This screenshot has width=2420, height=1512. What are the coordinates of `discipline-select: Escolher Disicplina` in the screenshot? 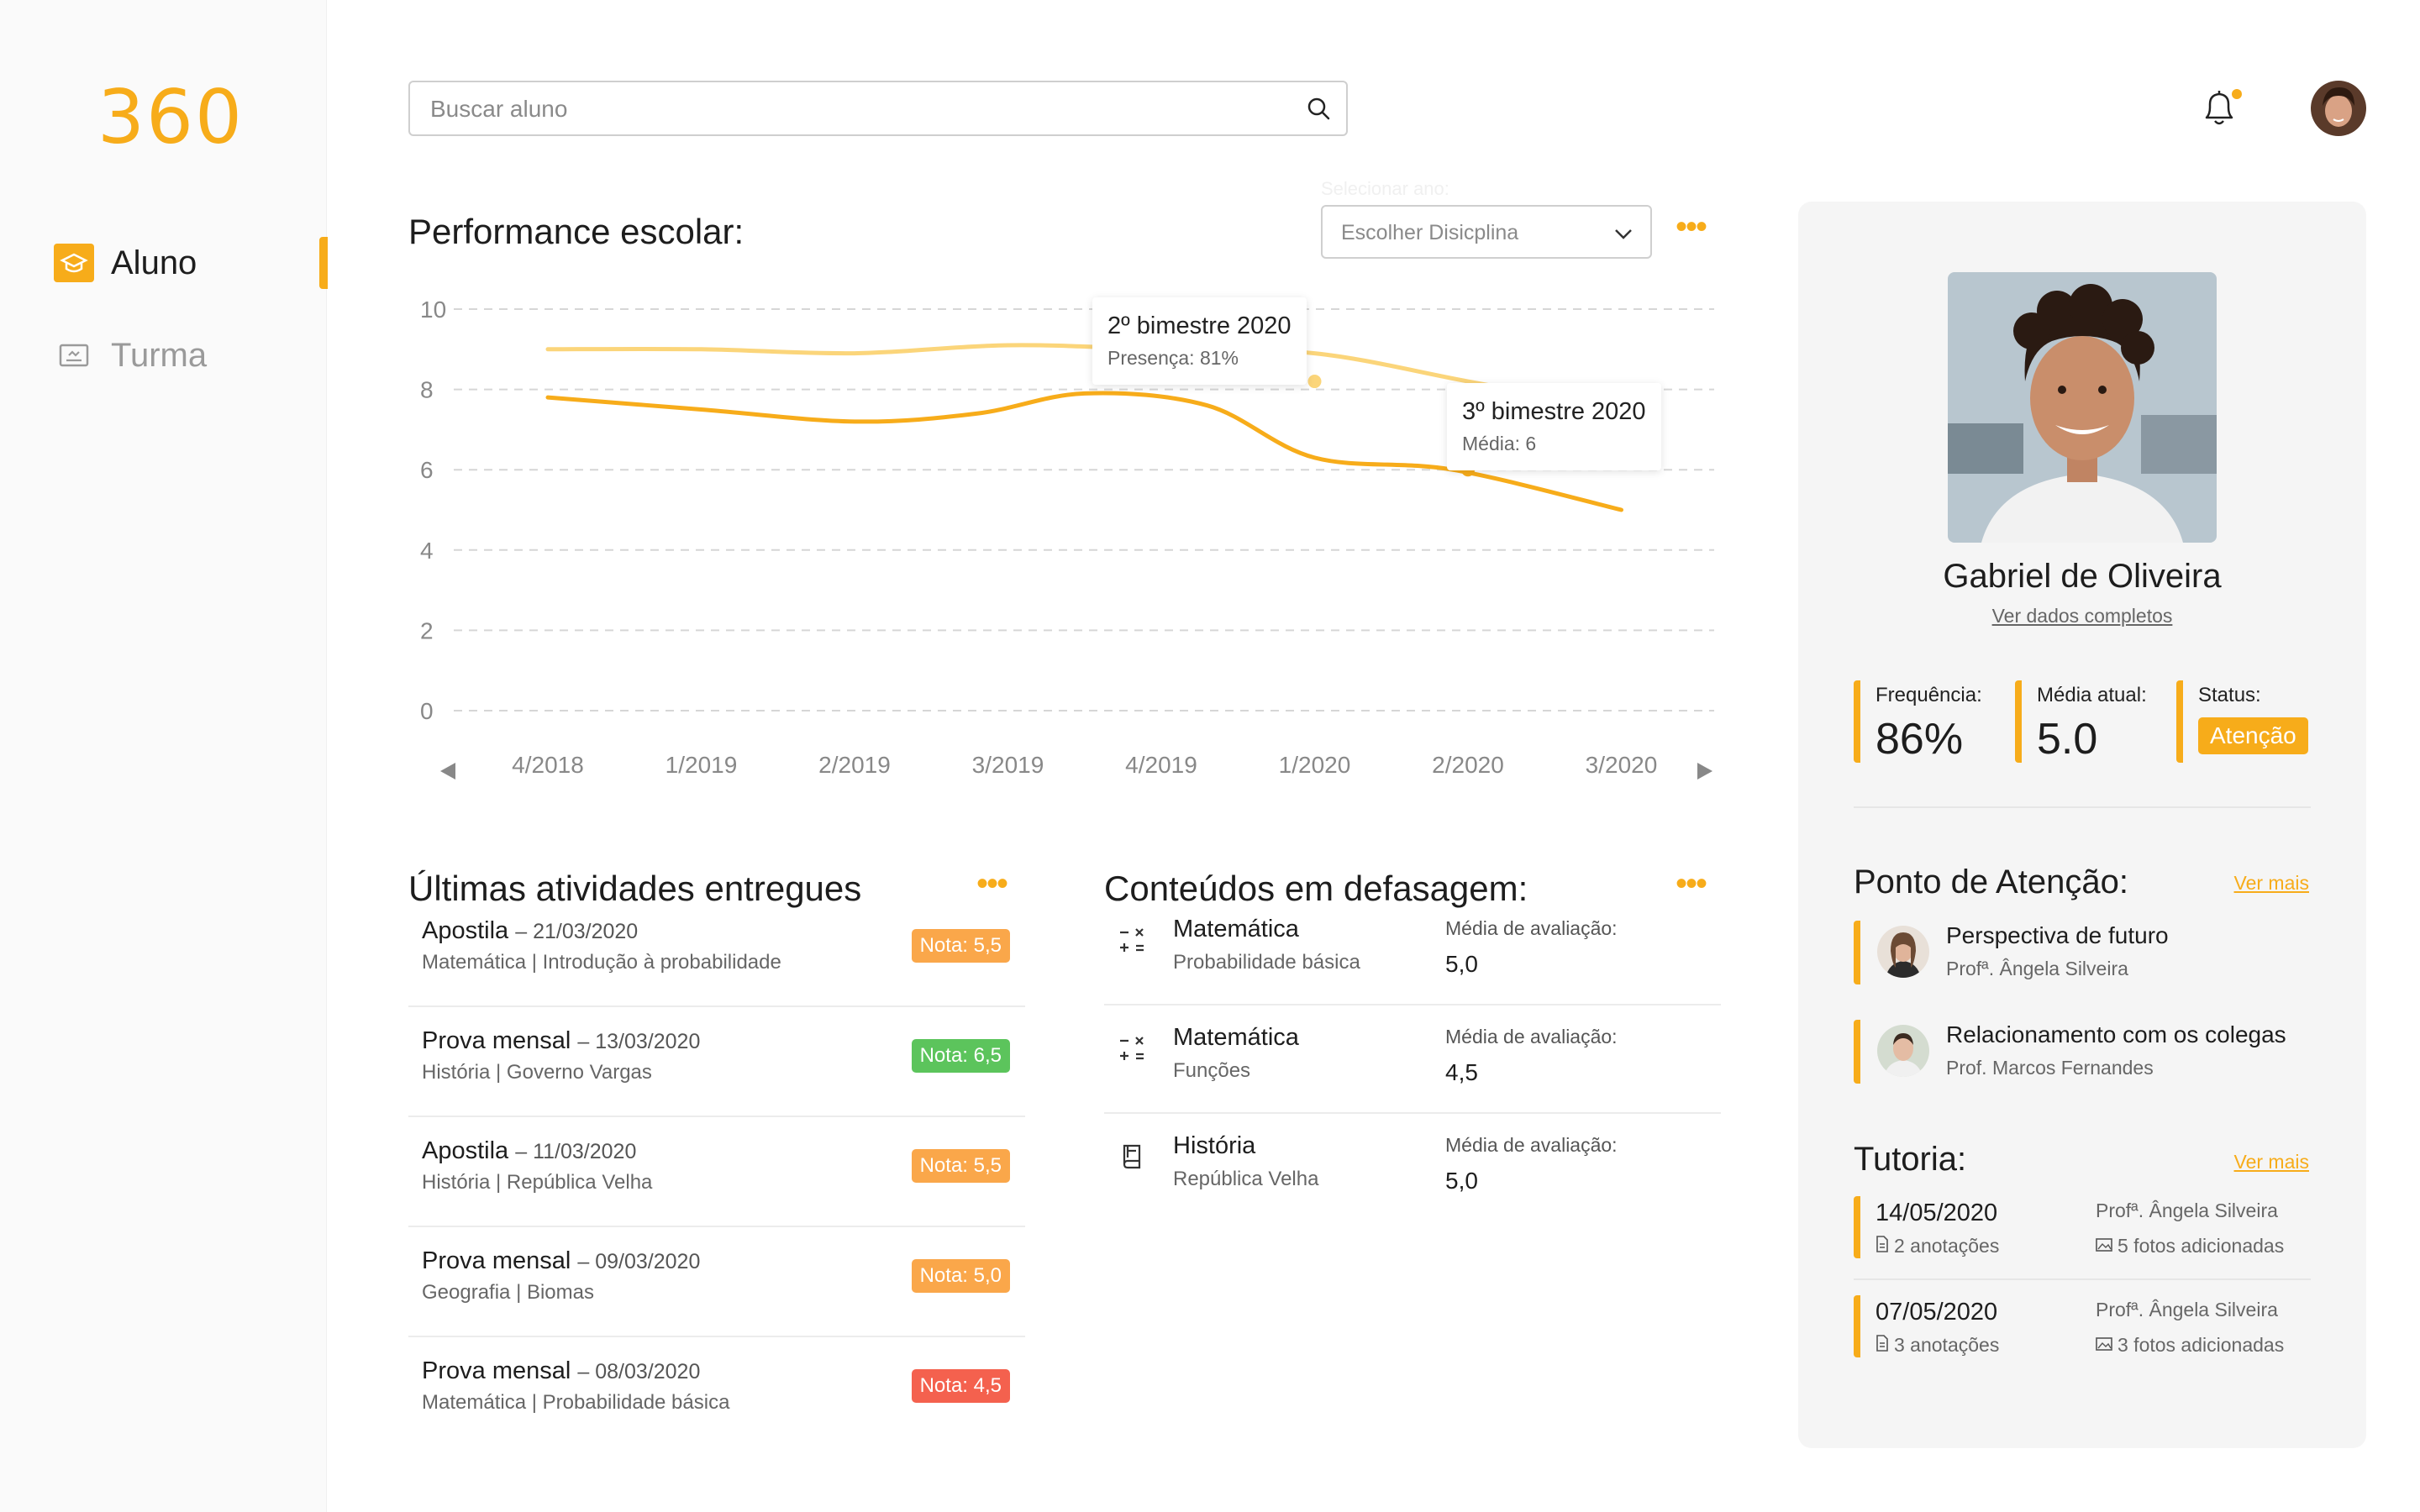 It's located at (1486, 232).